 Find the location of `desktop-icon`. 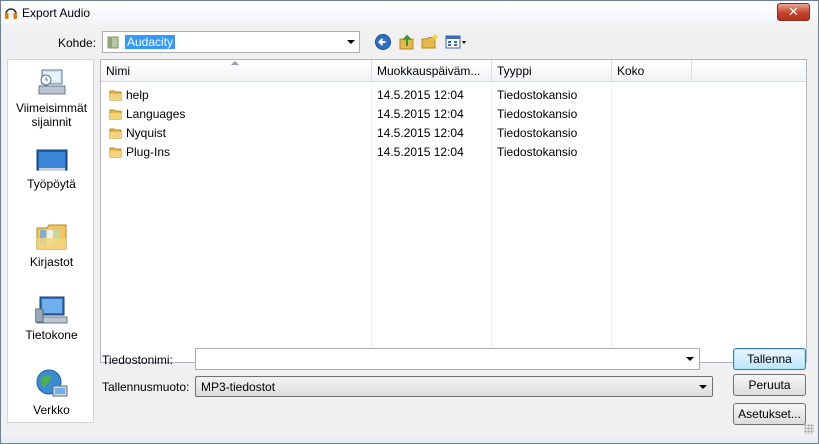

desktop-icon is located at coordinates (51, 160).